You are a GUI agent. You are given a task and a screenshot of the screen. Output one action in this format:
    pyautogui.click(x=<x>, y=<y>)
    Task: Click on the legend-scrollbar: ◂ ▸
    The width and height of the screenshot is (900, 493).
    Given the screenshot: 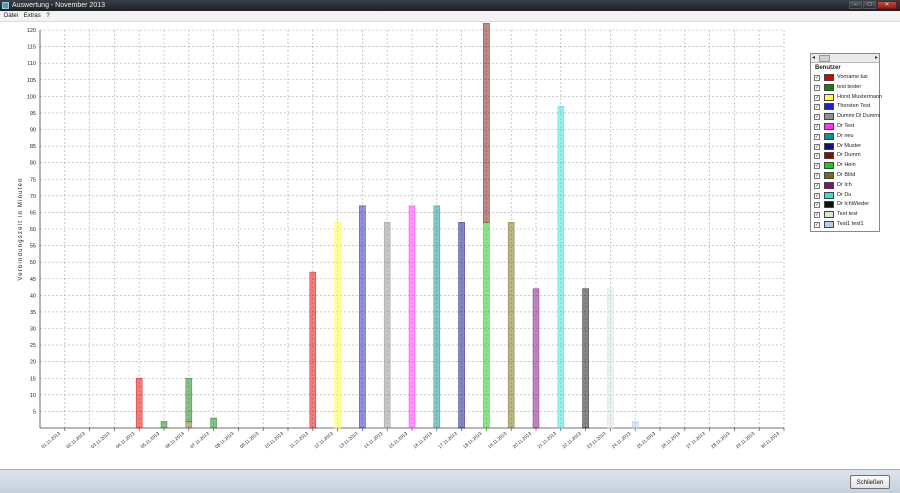 What is the action you would take?
    pyautogui.click(x=845, y=58)
    